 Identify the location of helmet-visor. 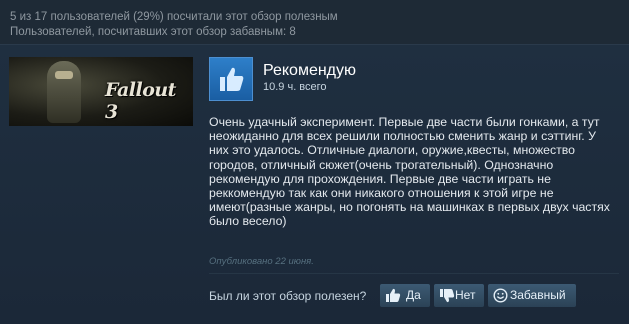
(64, 75).